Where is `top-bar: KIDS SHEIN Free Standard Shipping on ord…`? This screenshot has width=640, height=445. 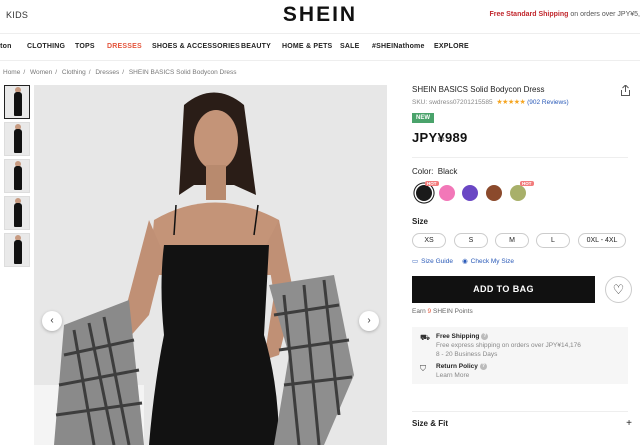
top-bar: KIDS SHEIN Free Standard Shipping on ord… is located at coordinates (320, 16).